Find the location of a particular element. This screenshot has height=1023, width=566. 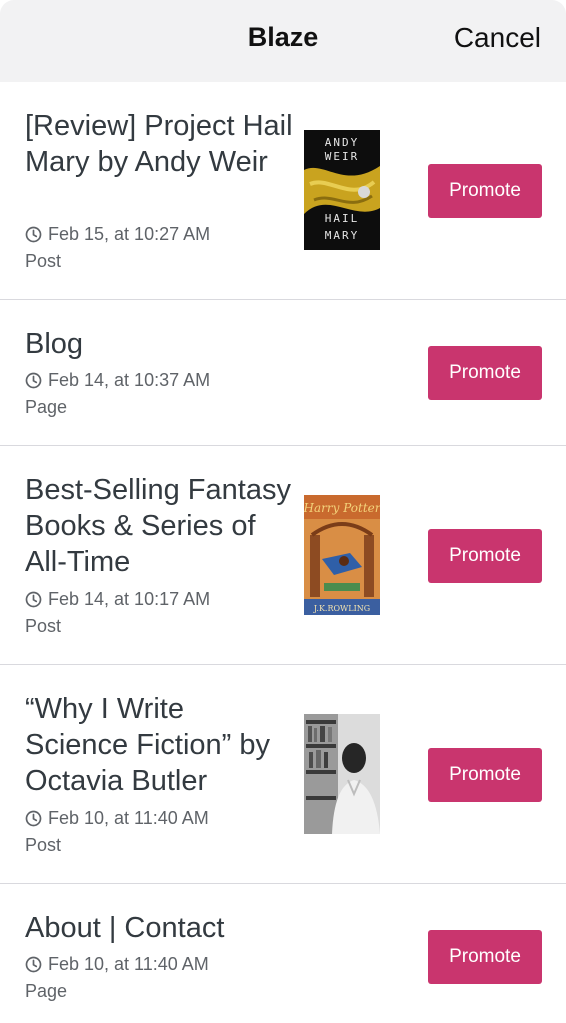

photo-artwork is located at coordinates (342, 774).